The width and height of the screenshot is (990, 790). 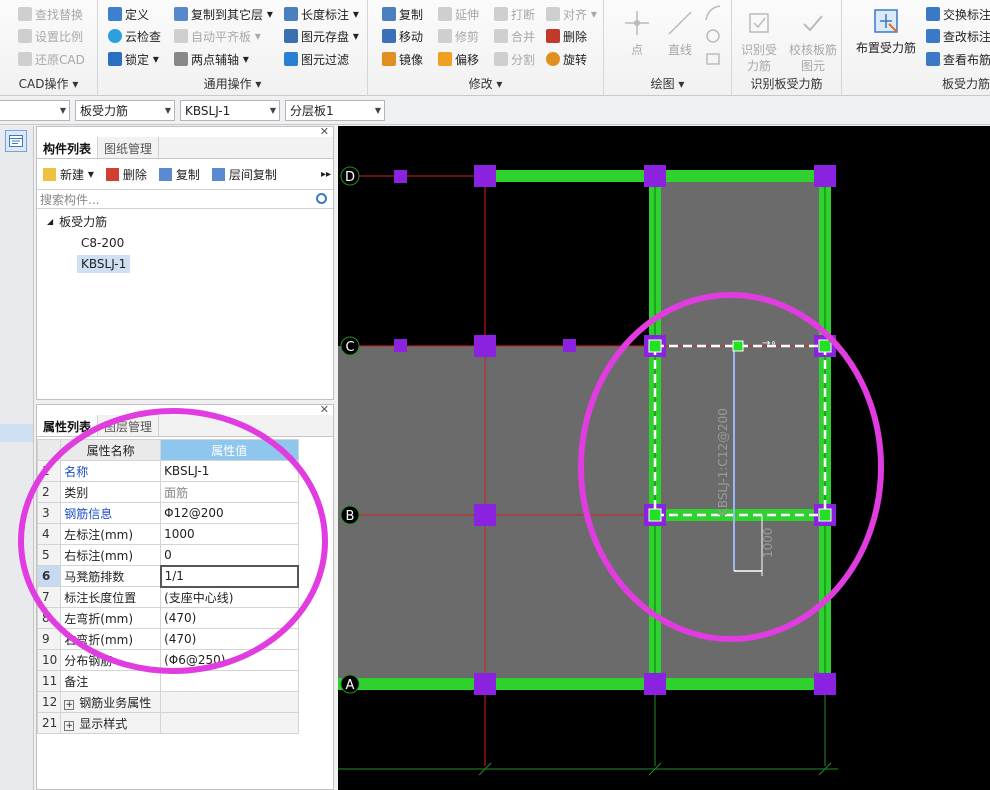 I want to click on circle-icon, so click(x=713, y=36).